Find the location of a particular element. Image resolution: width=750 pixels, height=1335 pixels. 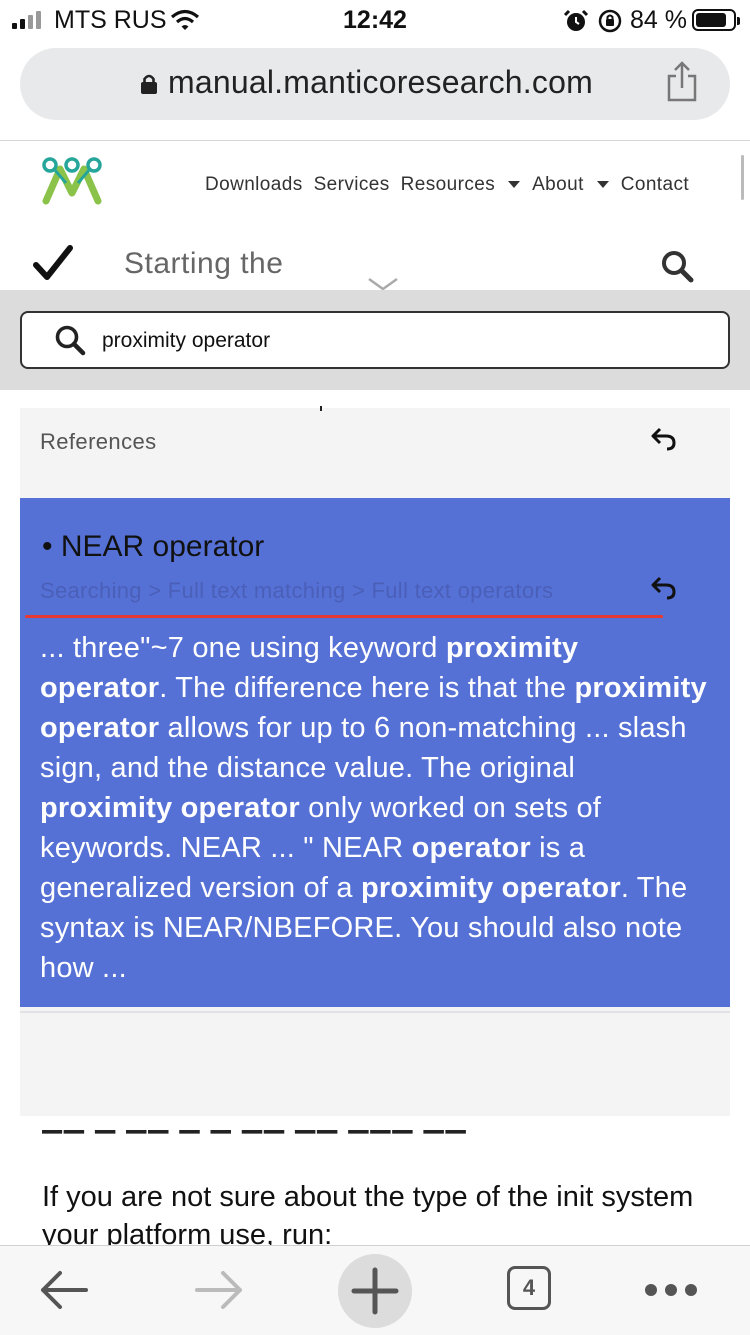

results-divider is located at coordinates (375, 1012).